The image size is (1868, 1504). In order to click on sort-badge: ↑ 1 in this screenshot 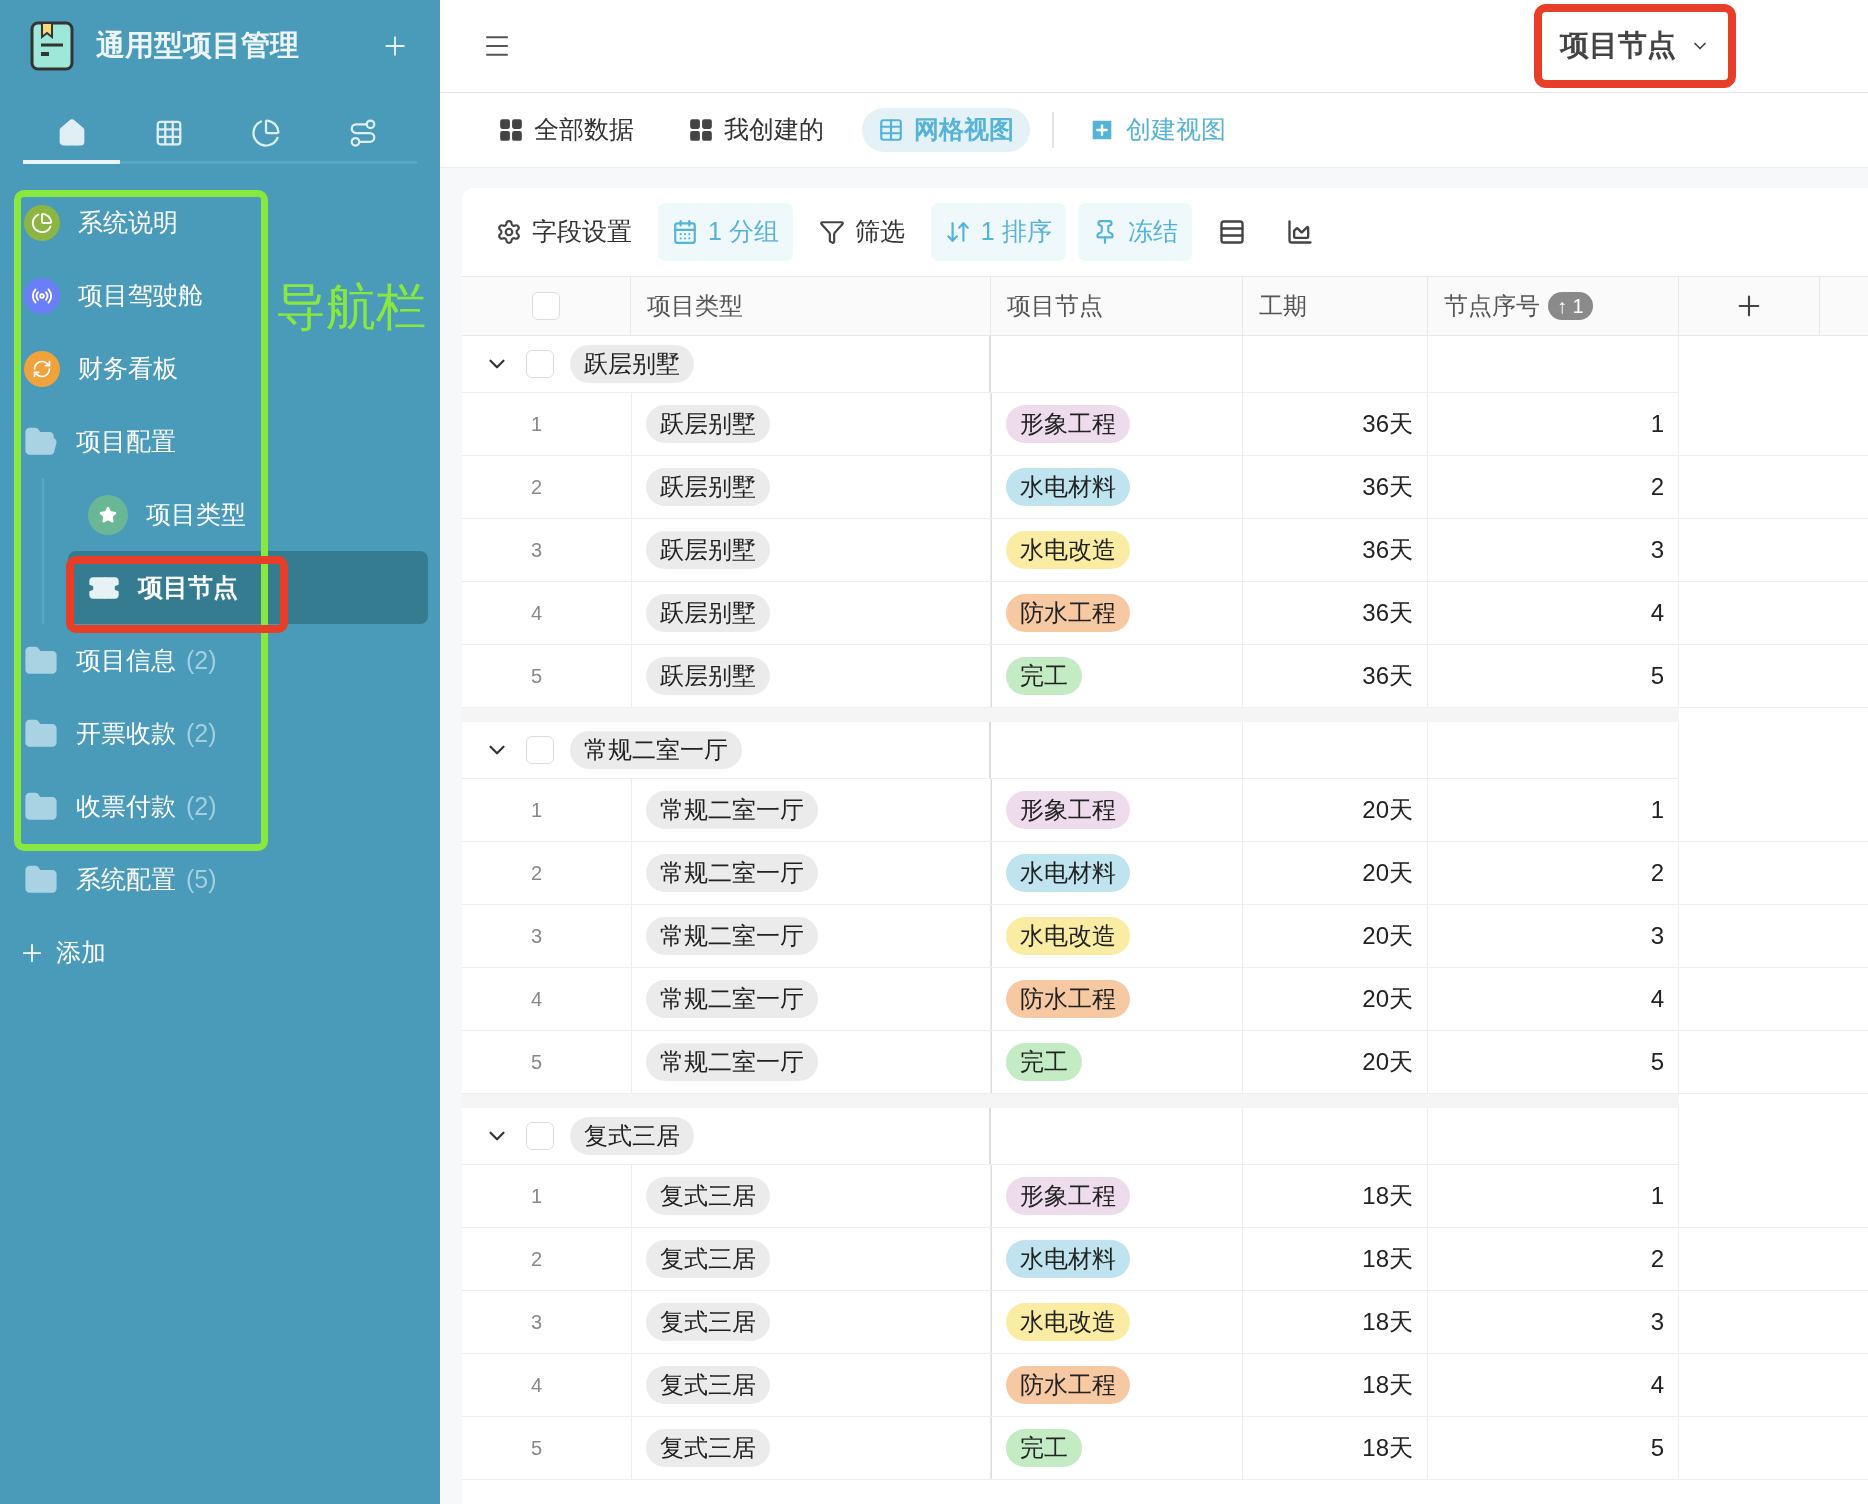, I will do `click(1570, 306)`.